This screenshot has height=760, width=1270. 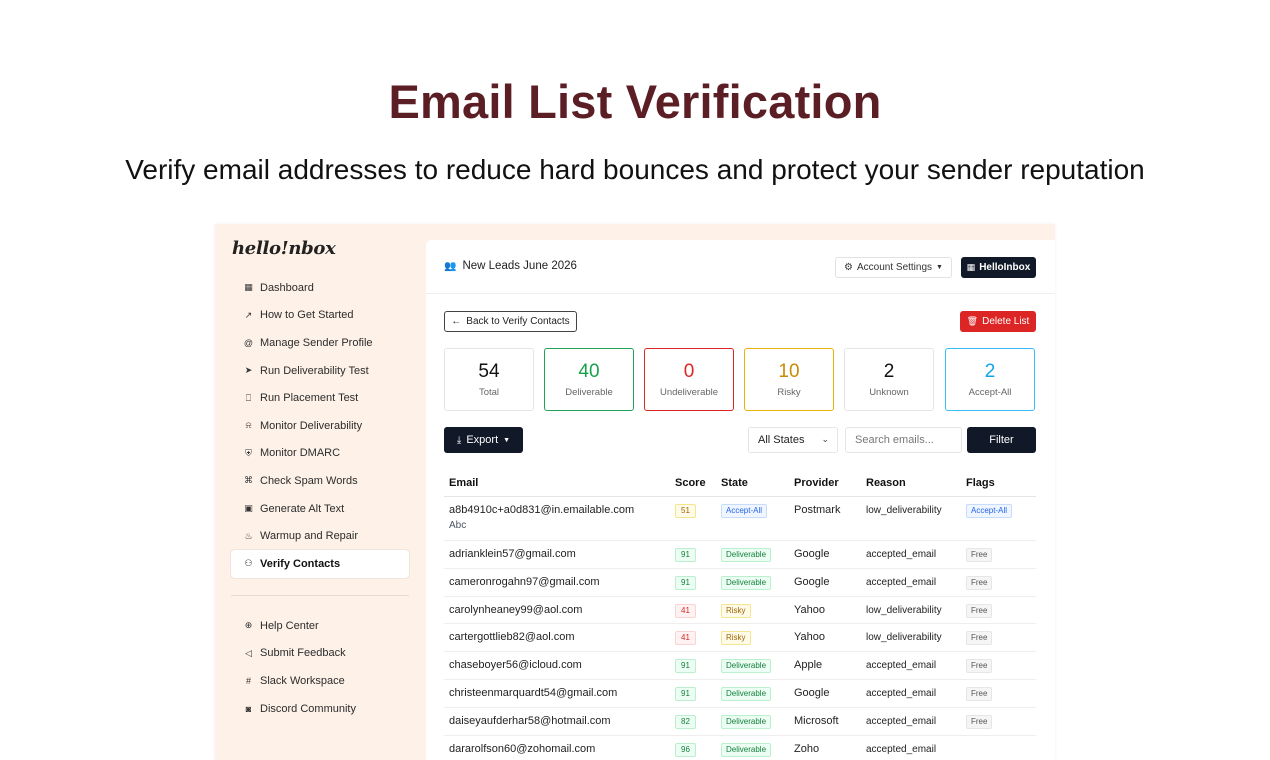 I want to click on send-icon: ➤, so click(x=248, y=370).